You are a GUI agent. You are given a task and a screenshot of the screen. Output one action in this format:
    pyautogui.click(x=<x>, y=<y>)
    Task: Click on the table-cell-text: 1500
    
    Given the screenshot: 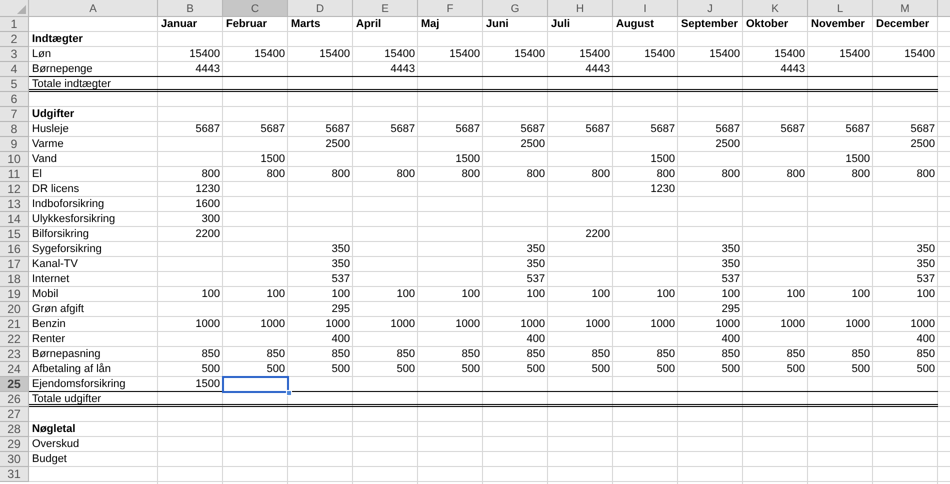 What is the action you would take?
    pyautogui.click(x=857, y=159)
    